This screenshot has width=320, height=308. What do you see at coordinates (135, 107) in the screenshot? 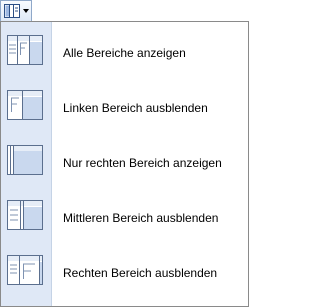
I see `menu-item-label: Linken Bereich ausblenden` at bounding box center [135, 107].